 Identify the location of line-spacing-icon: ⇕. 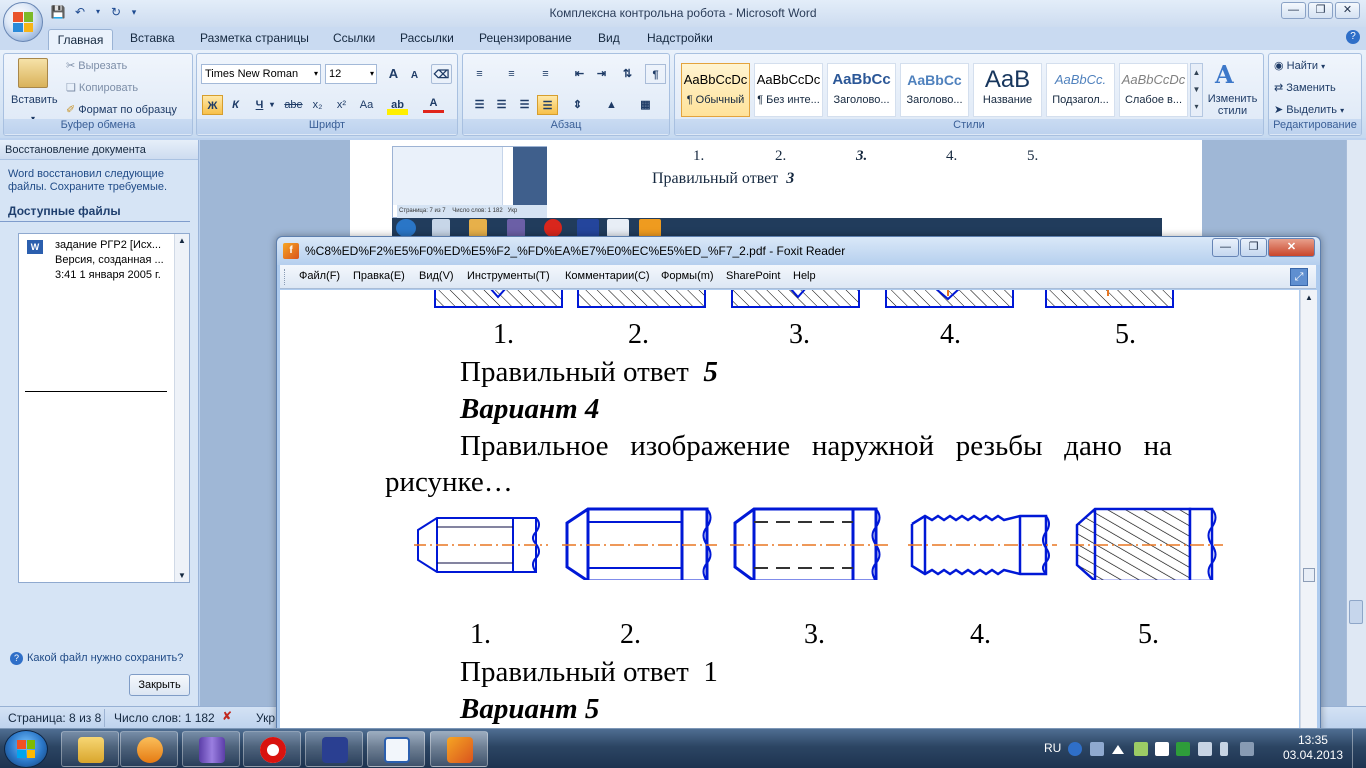
(577, 105).